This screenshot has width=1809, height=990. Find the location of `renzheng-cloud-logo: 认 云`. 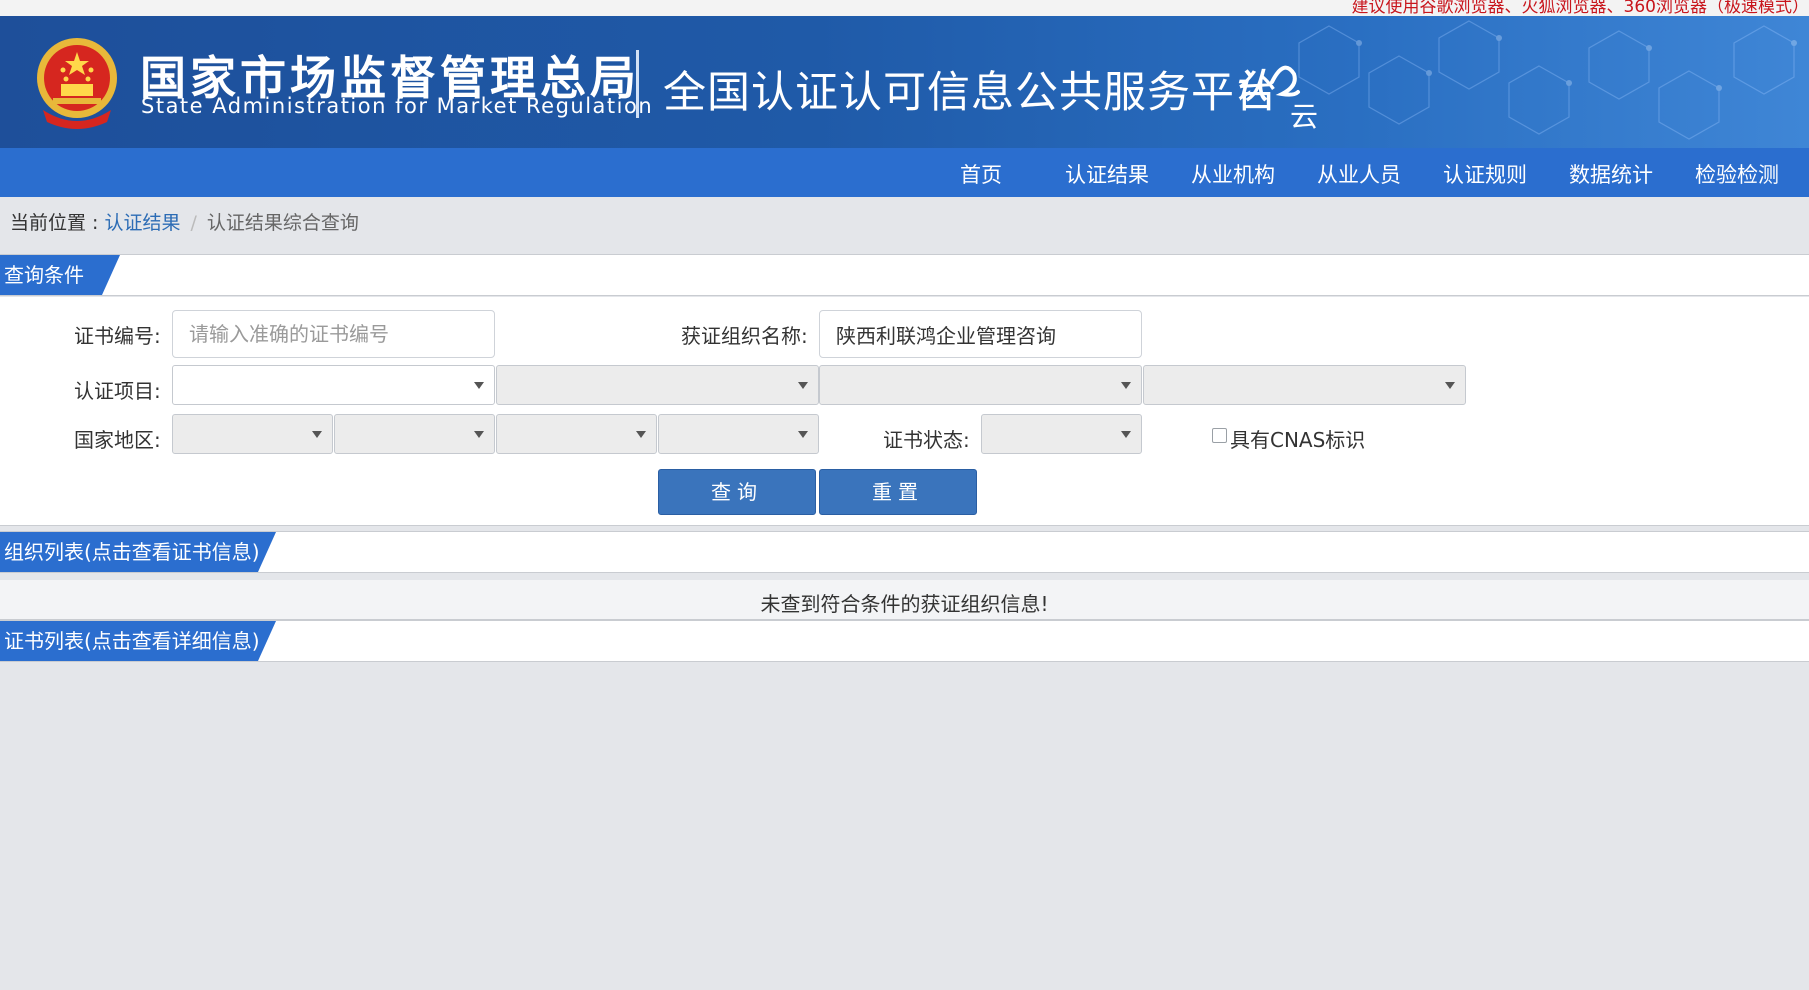

renzheng-cloud-logo: 认 云 is located at coordinates (1276, 98).